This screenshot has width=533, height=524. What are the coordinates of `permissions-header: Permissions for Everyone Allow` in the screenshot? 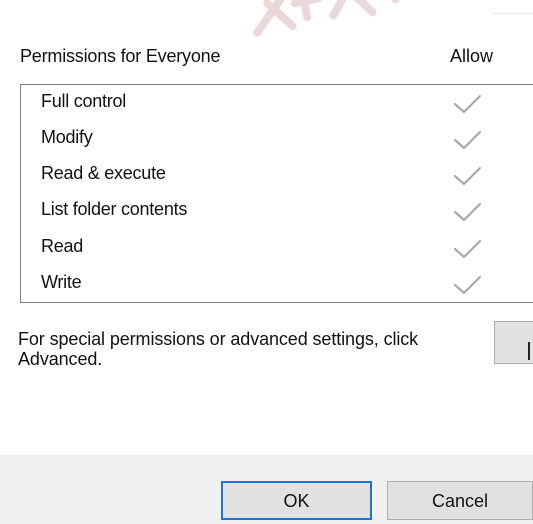 It's located at (266, 58).